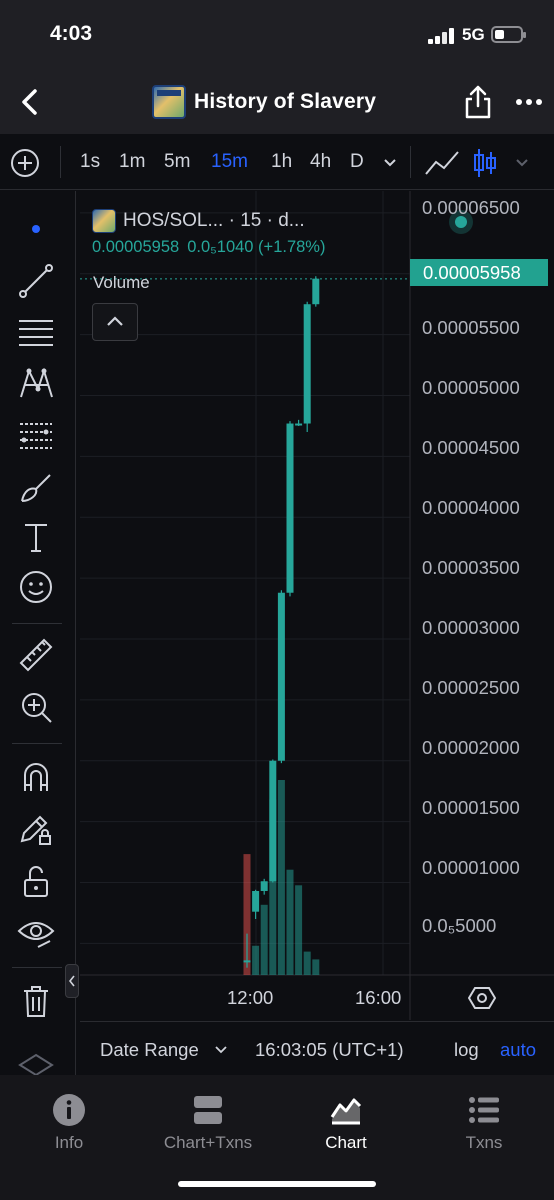 Image resolution: width=554 pixels, height=1200 pixels. I want to click on zoom-tool, so click(36, 707).